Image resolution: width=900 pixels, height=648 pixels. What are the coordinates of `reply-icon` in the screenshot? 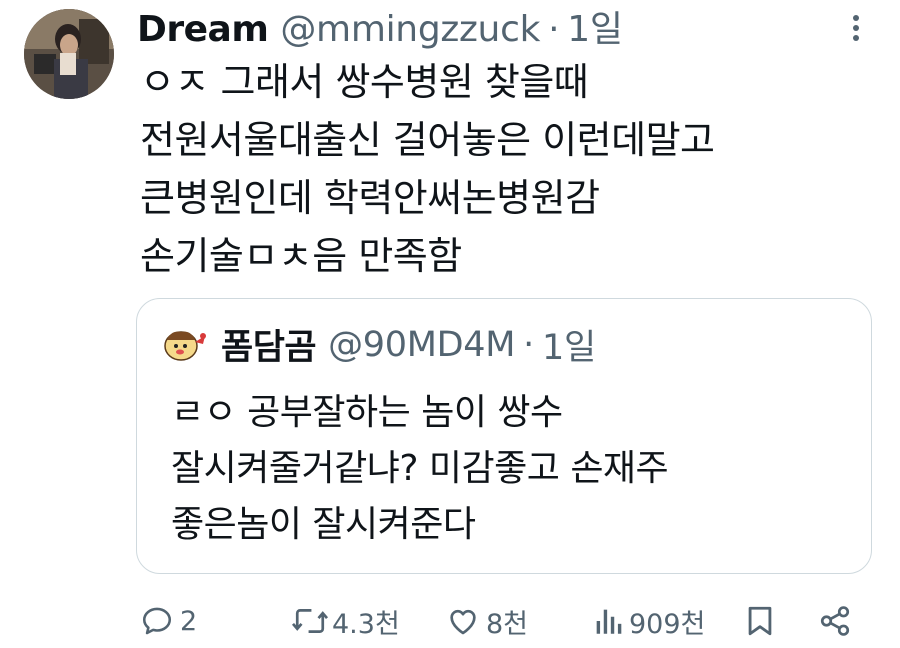 It's located at (157, 621).